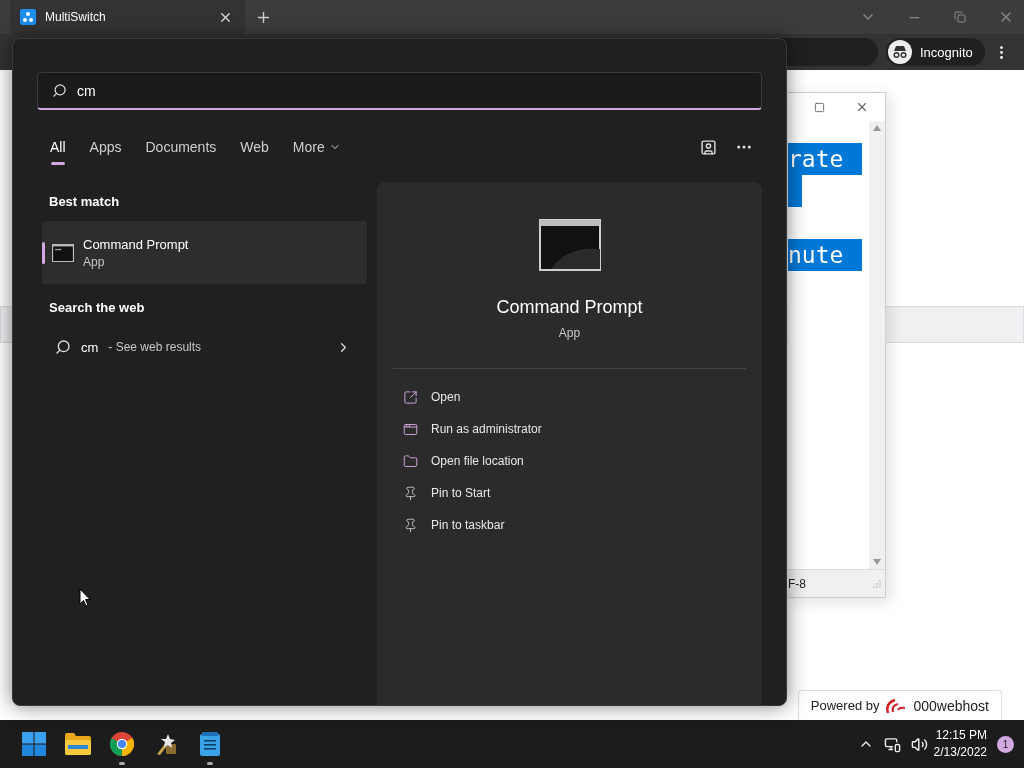 The width and height of the screenshot is (1024, 768). Describe the element at coordinates (58, 147) in the screenshot. I see `filter-tab: All` at that location.